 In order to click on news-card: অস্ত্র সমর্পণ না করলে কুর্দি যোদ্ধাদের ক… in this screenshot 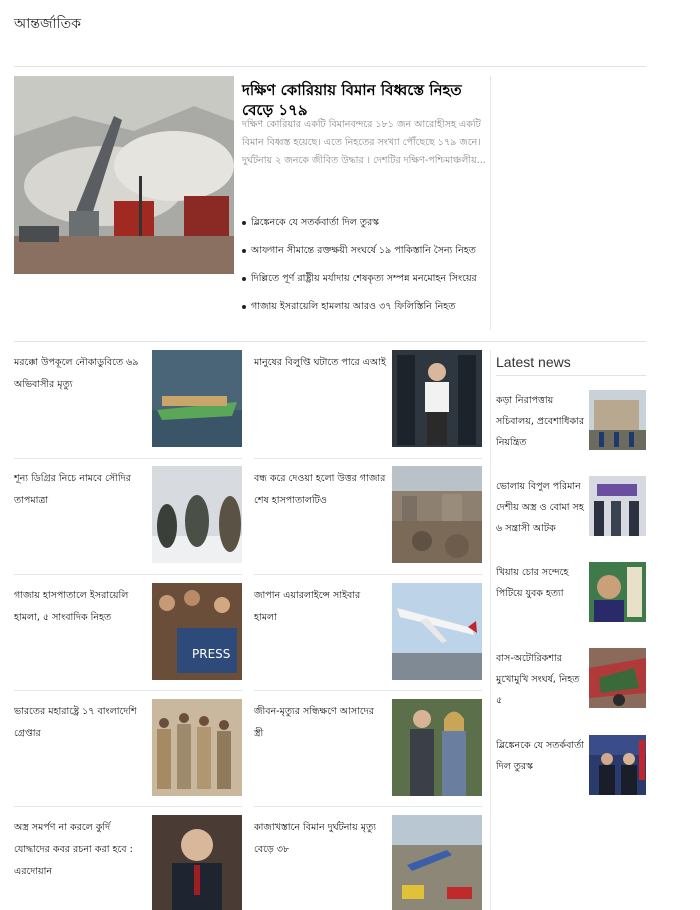, I will do `click(128, 862)`.